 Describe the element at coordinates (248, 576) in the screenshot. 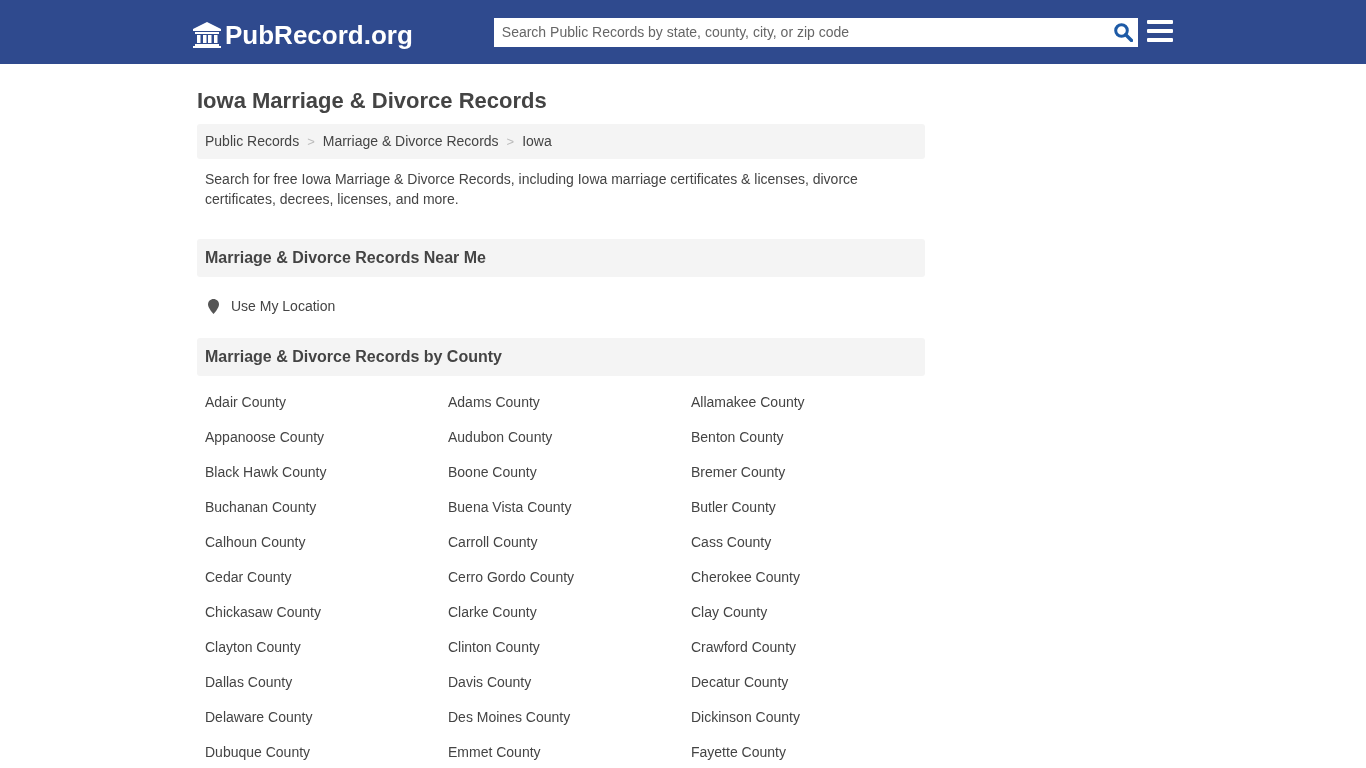

I see `county-link: Cedar County` at that location.